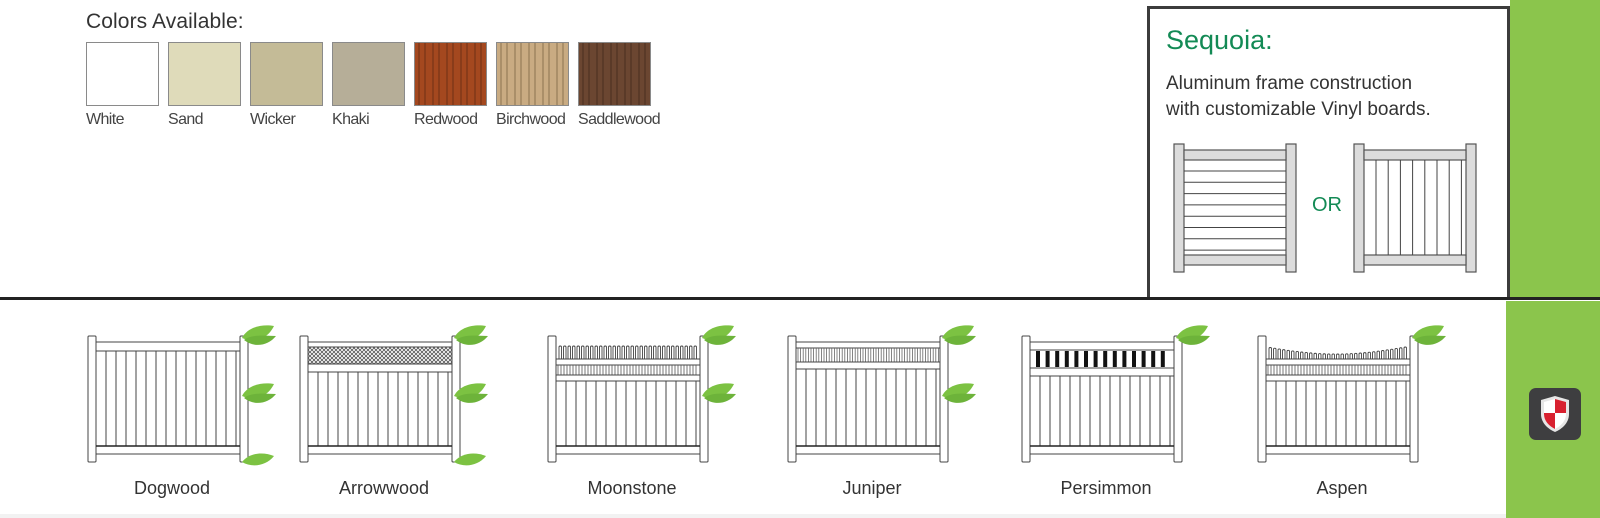  I want to click on shield-badge-icon, so click(1555, 414).